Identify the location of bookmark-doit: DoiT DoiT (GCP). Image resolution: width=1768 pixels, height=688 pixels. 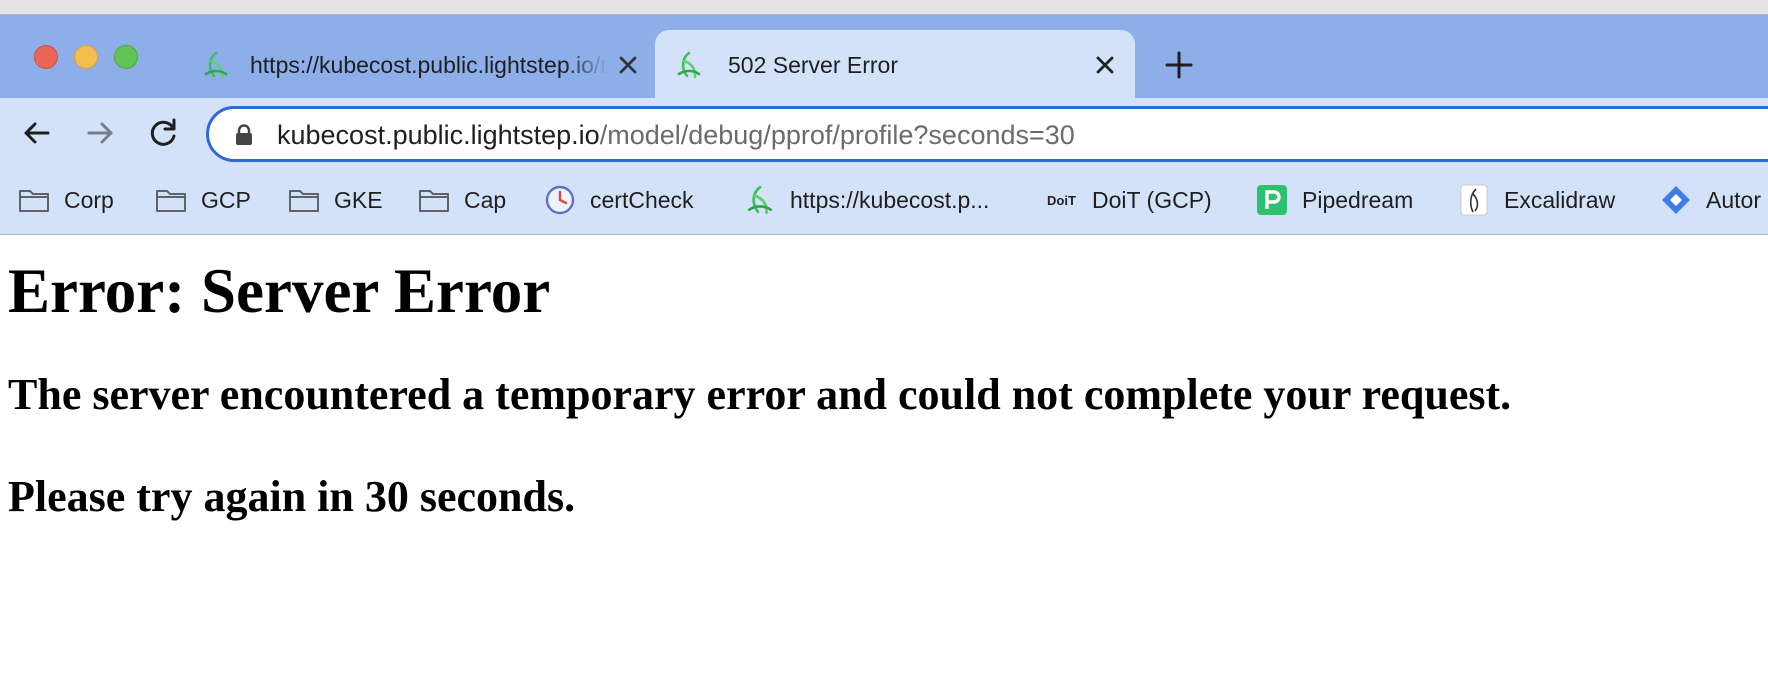
(1129, 200).